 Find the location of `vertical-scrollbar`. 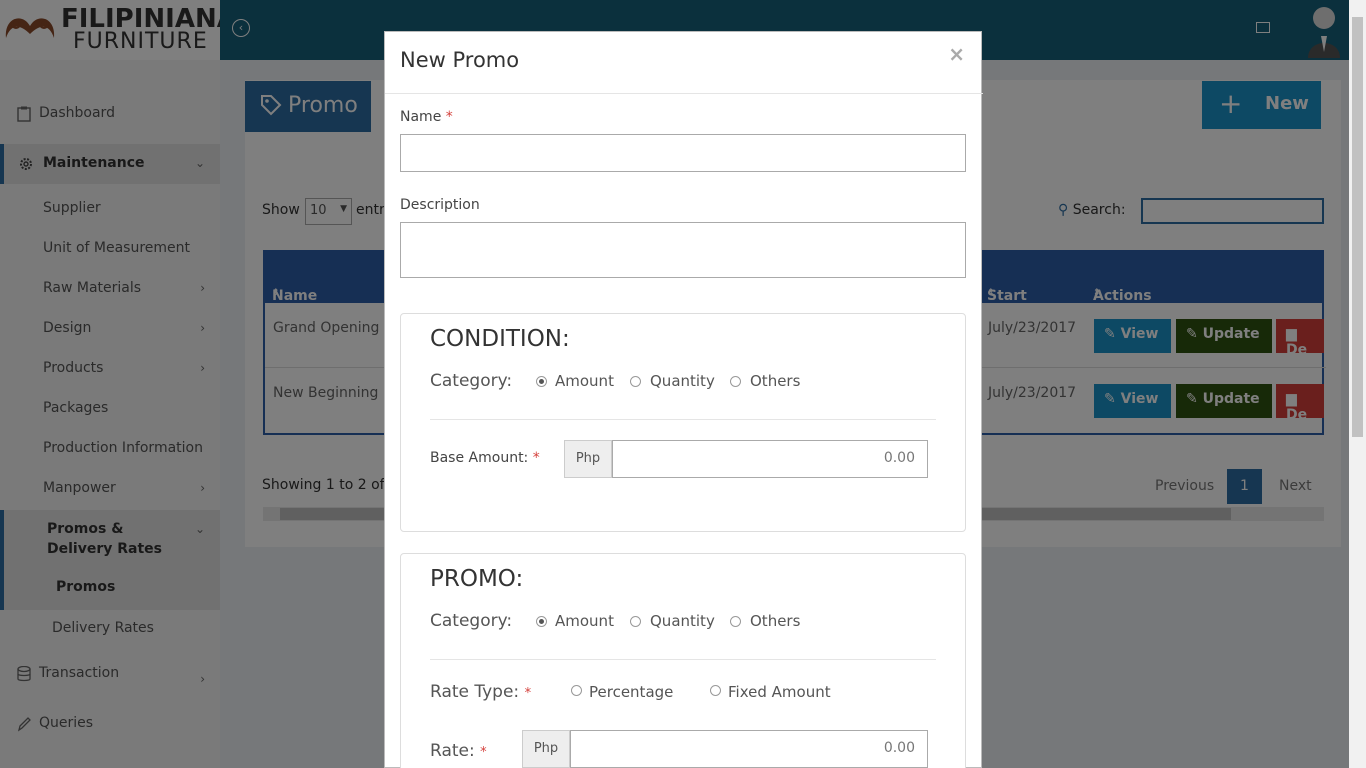

vertical-scrollbar is located at coordinates (1357, 384).